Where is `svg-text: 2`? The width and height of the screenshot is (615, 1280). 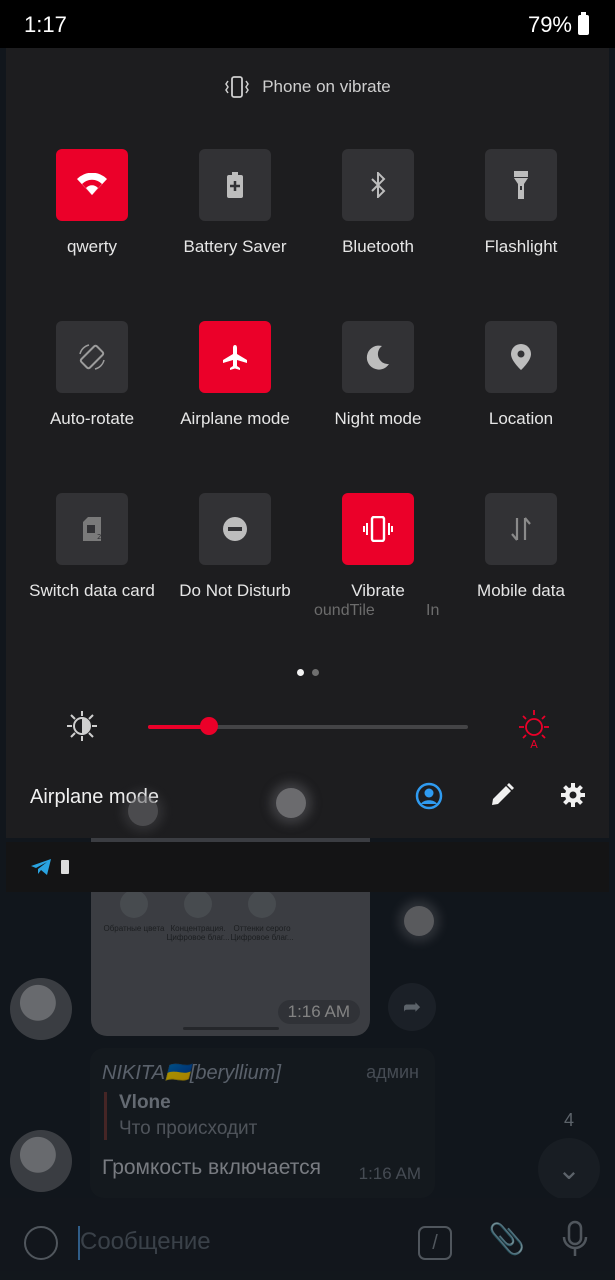 svg-text: 2 is located at coordinates (99, 537).